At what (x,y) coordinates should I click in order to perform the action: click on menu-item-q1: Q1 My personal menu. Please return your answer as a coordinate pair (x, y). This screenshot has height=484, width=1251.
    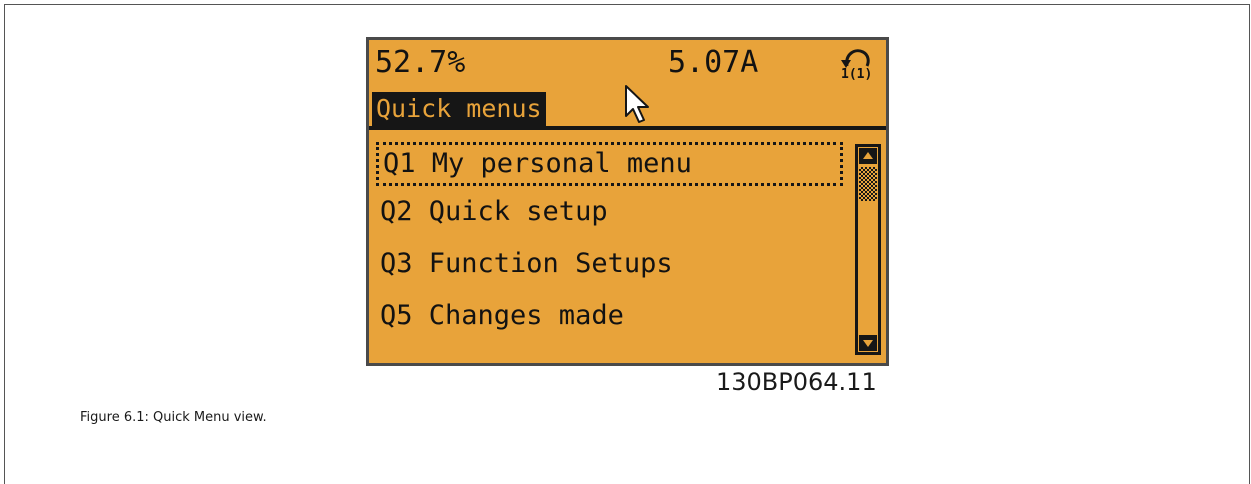
    Looking at the image, I should click on (609, 164).